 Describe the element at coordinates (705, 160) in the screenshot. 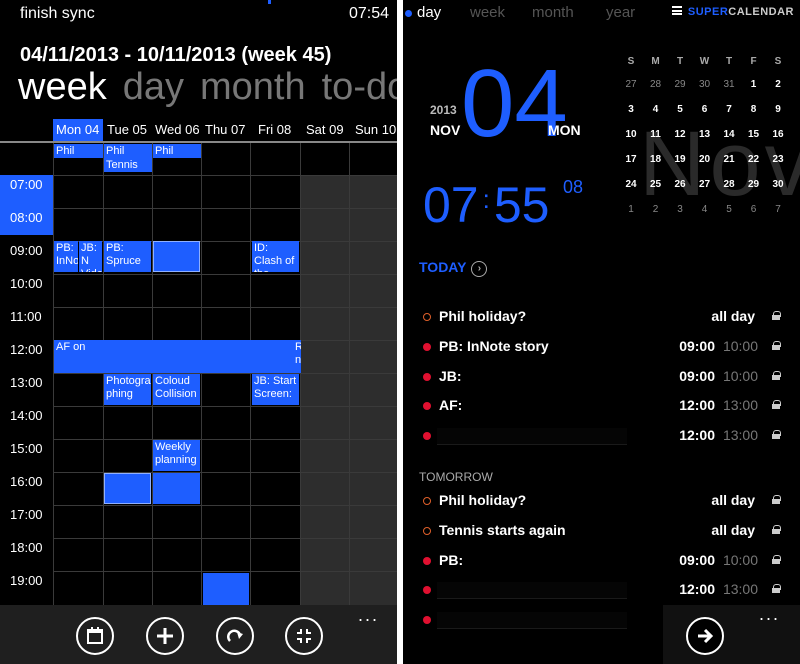

I see `mini-calendar-day: 20` at that location.